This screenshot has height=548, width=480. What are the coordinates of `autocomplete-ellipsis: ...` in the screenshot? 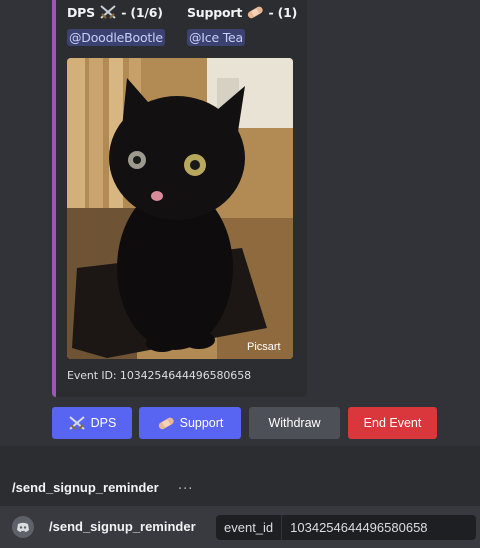 It's located at (186, 485).